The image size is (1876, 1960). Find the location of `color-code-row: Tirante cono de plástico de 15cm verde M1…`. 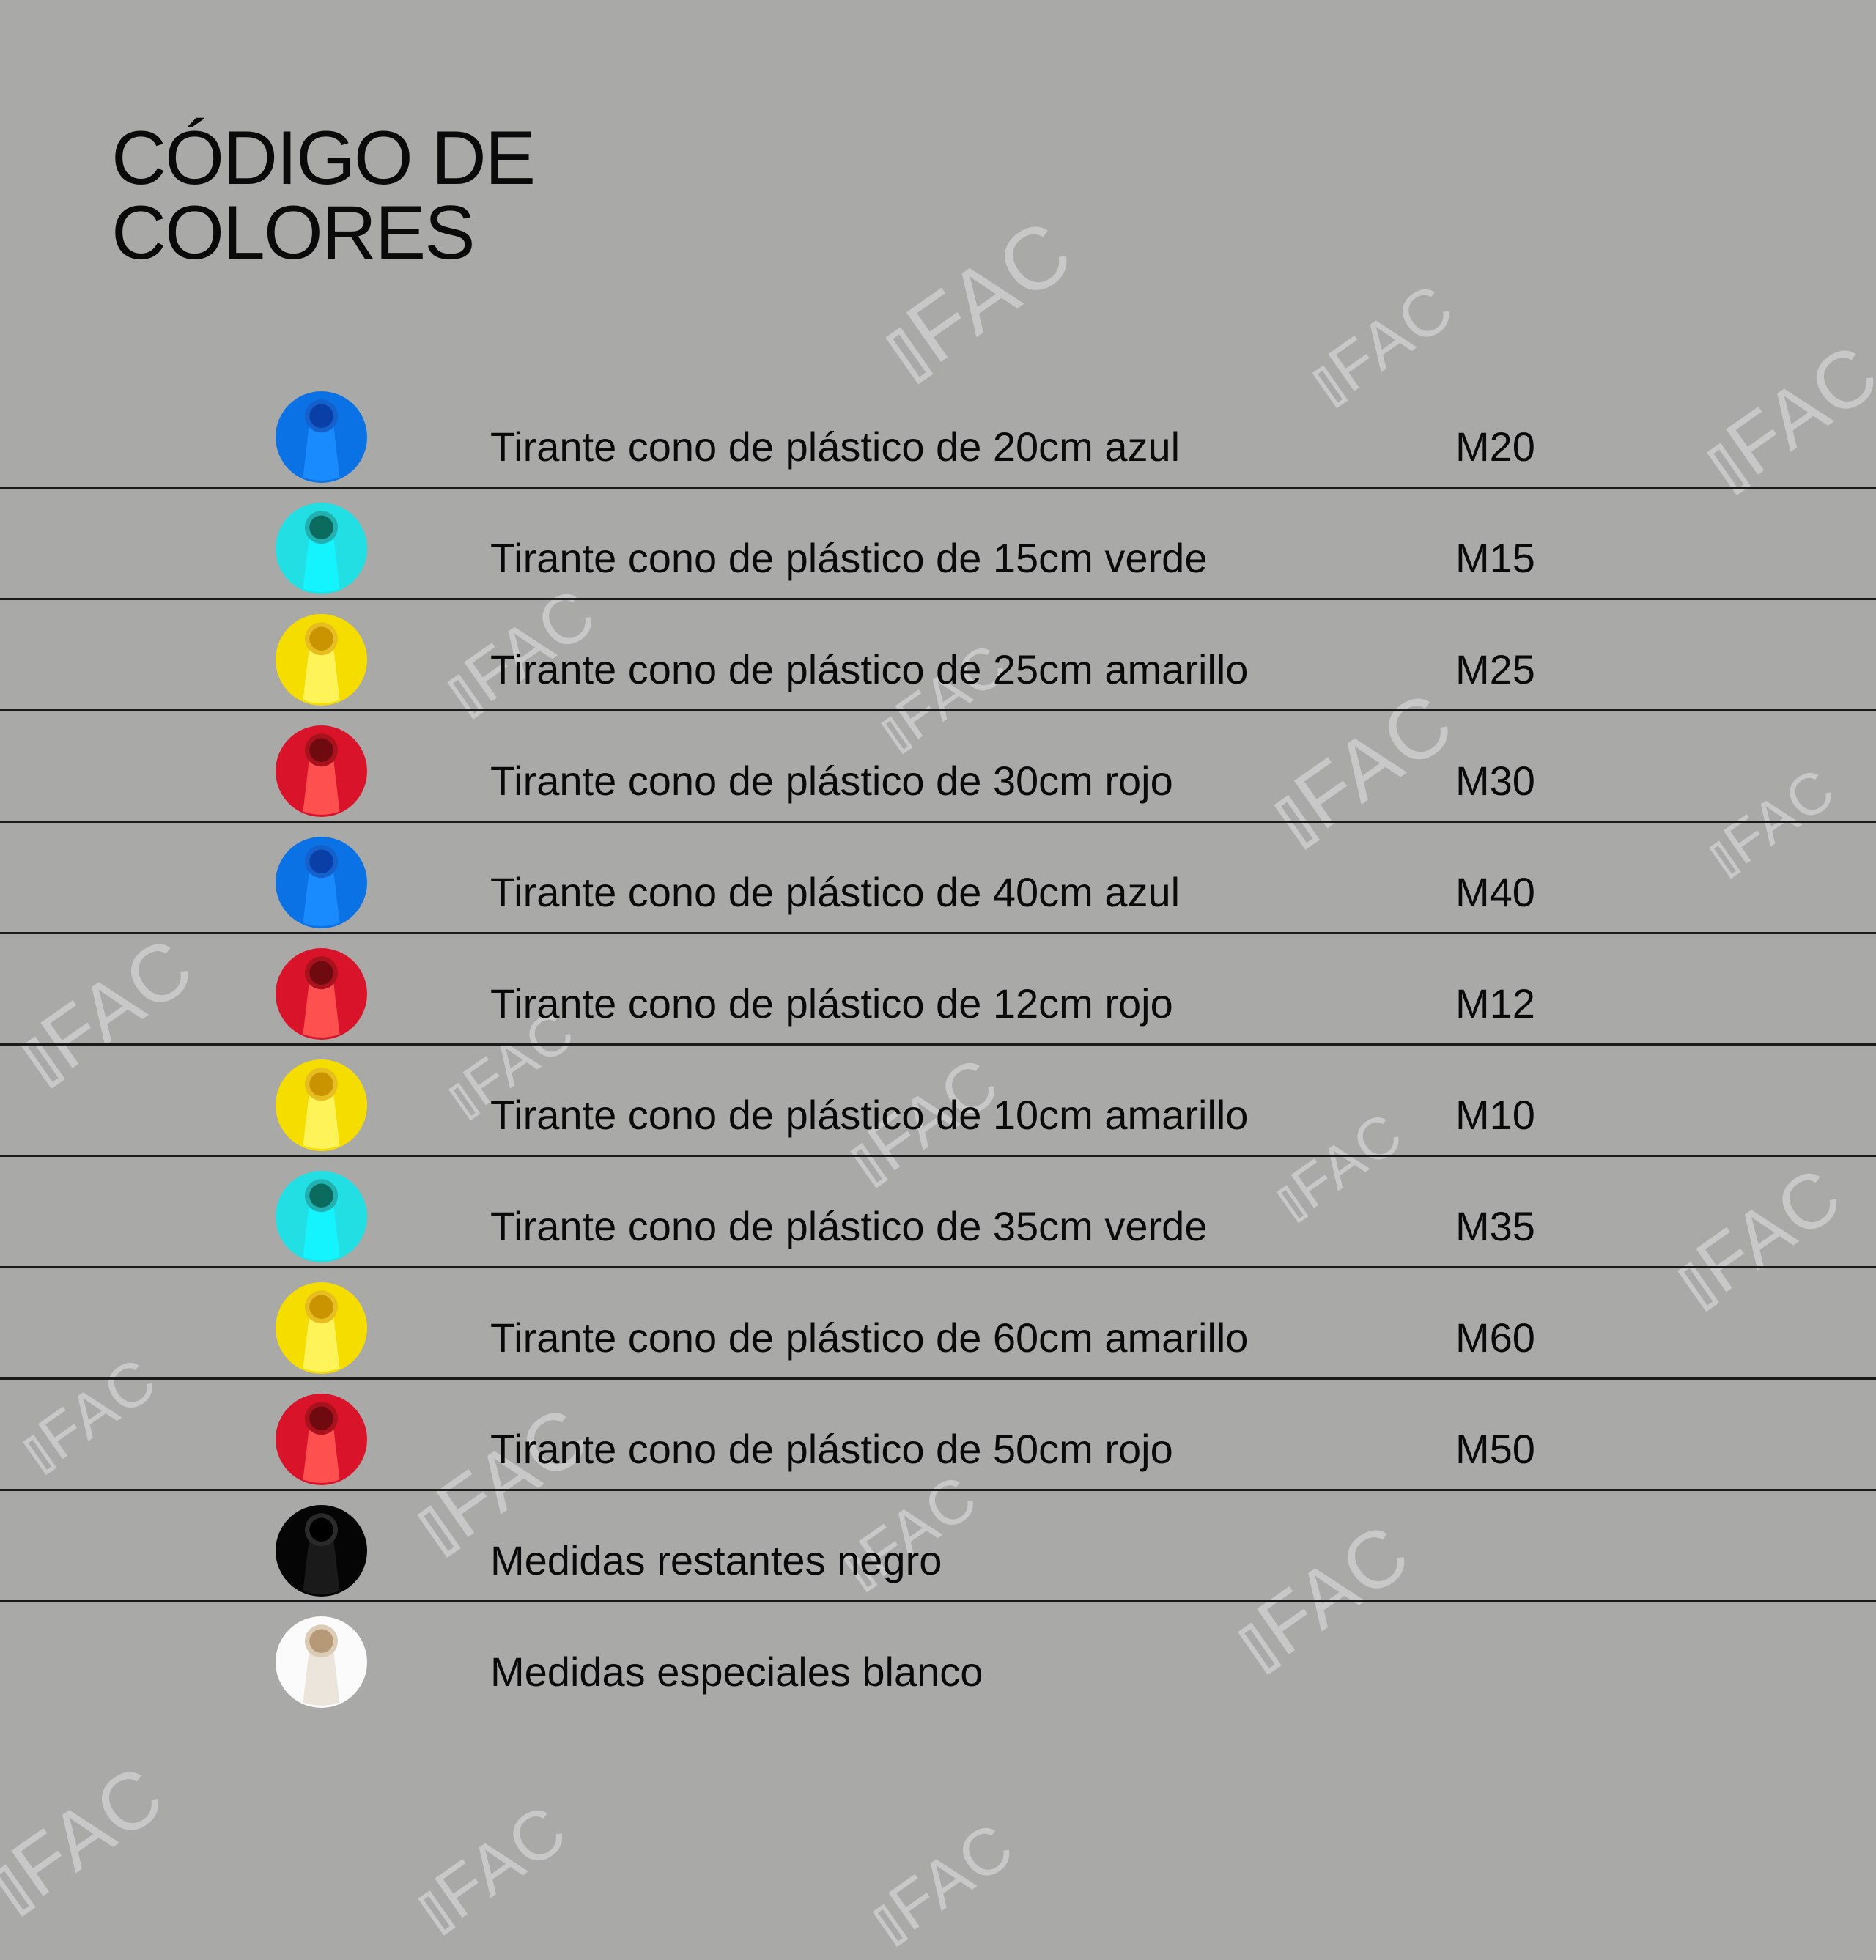

color-code-row: Tirante cono de plástico de 15cm verde M1… is located at coordinates (938, 544).